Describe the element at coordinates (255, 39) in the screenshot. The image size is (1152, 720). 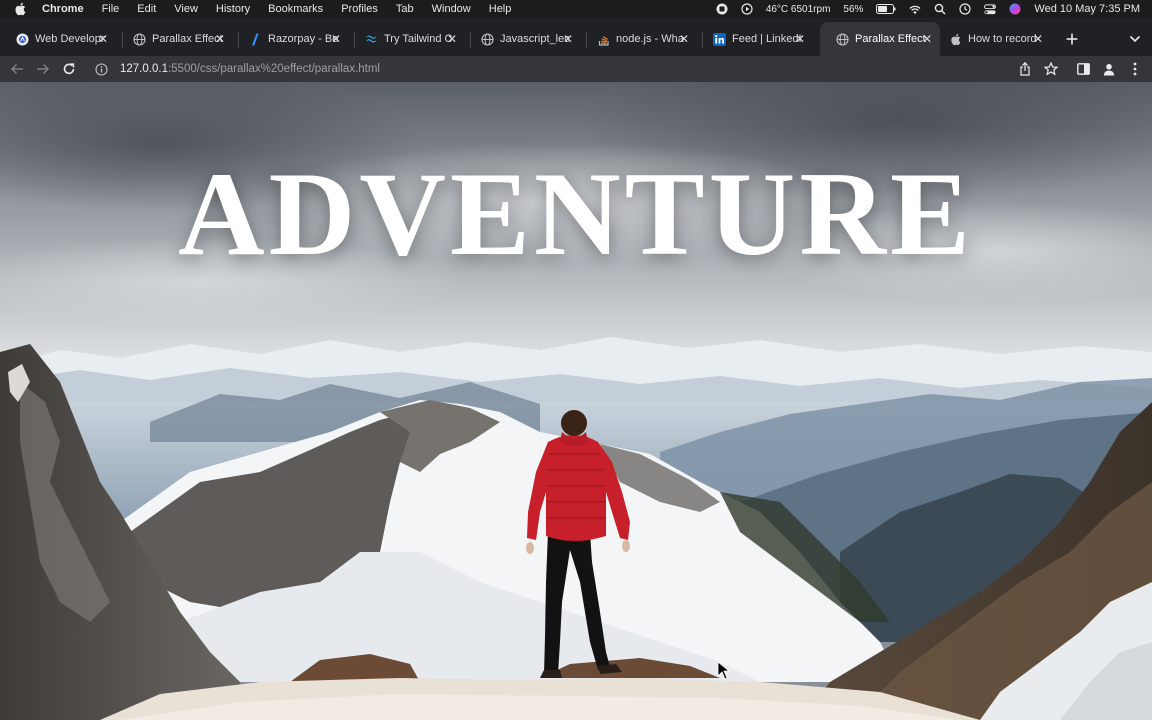
I see `razorpay-favicon` at that location.